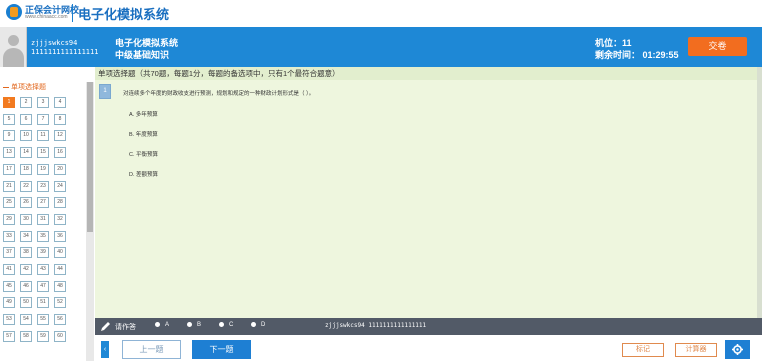 This screenshot has width=762, height=361. I want to click on question-nav-cell: 31, so click(43, 219).